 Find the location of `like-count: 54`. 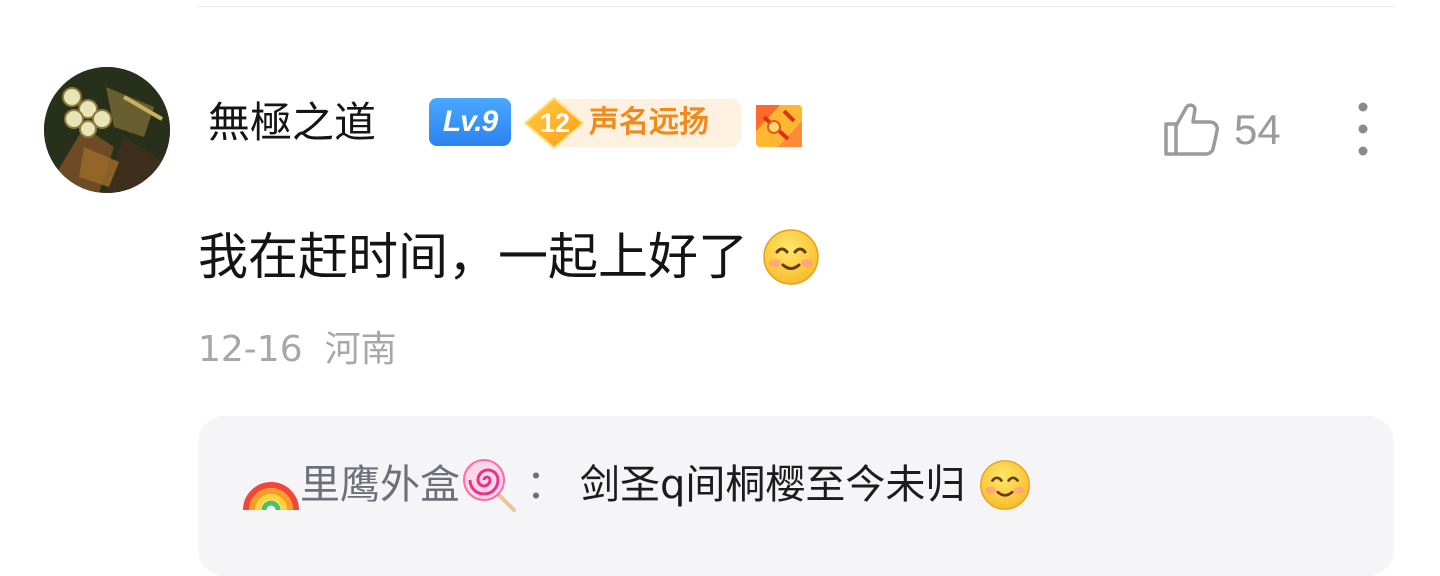

like-count: 54 is located at coordinates (1257, 129).